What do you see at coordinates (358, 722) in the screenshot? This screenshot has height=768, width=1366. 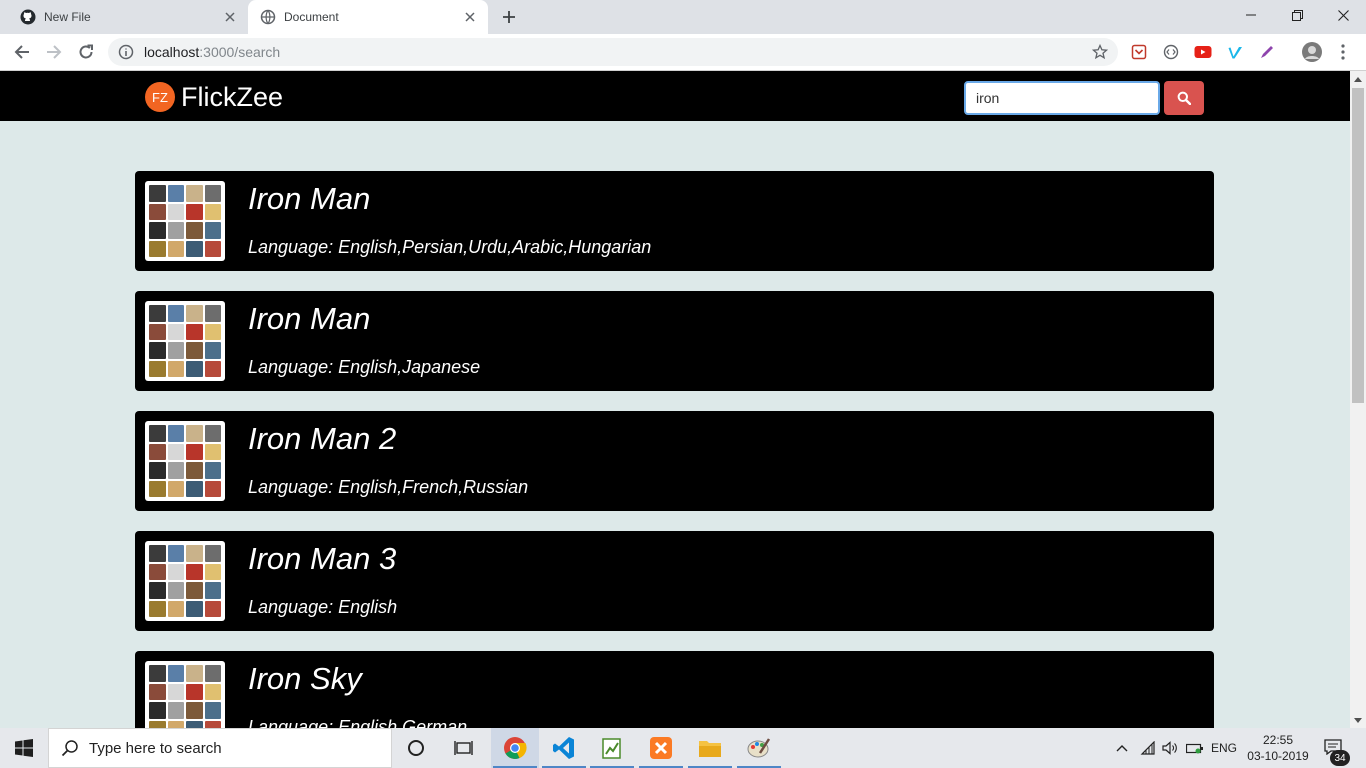 I see `movie-language: Language: English,German` at bounding box center [358, 722].